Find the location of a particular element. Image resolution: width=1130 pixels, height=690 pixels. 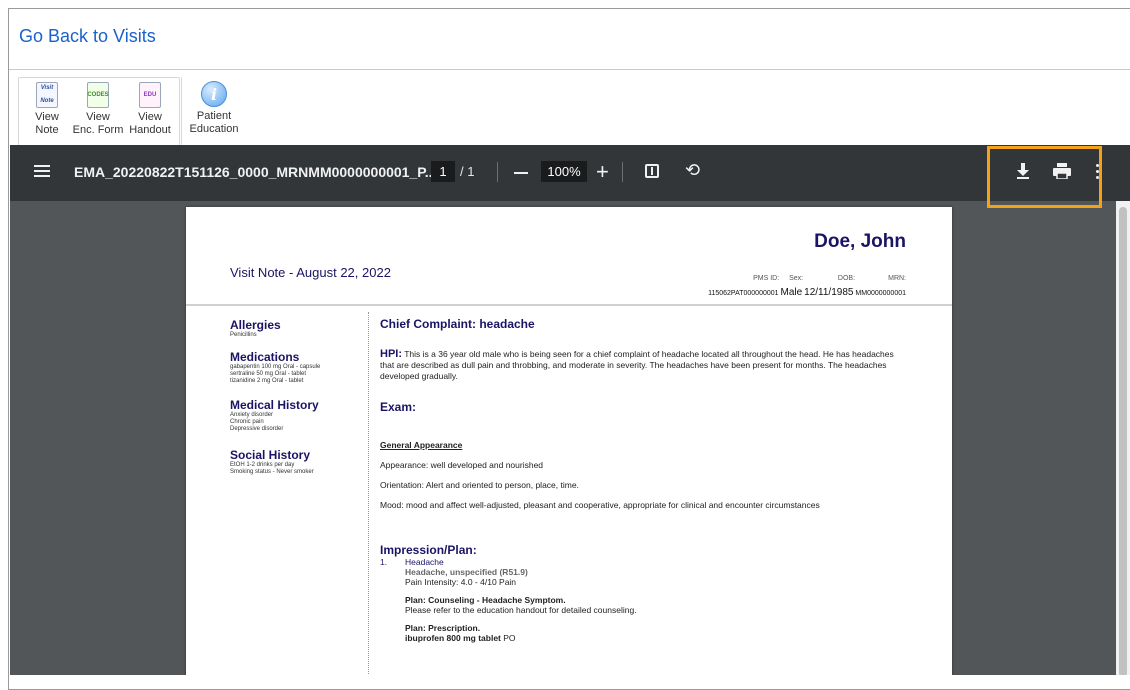

patient-education-label-1: Patient is located at coordinates (214, 116).